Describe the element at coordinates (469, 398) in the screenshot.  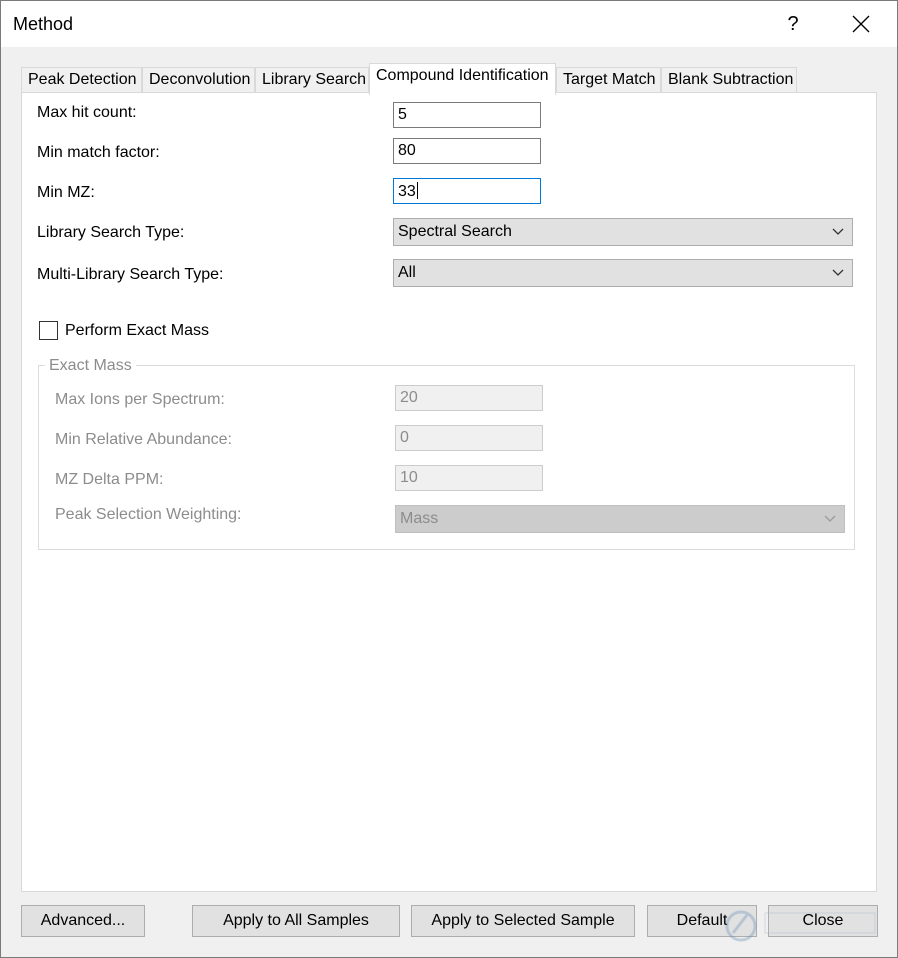
I see `max-ions-per-spectrum-input: 20` at that location.